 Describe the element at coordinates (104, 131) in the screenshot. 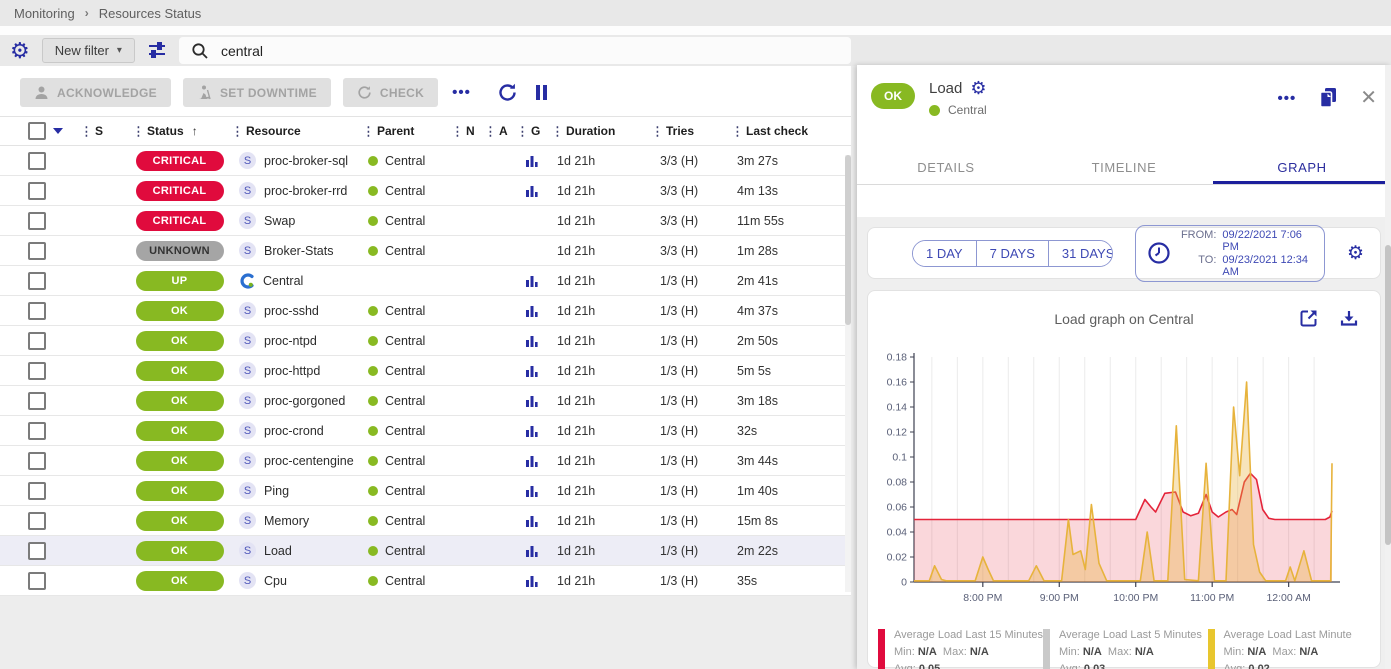

I see `column-header-s: ⋮ S` at that location.